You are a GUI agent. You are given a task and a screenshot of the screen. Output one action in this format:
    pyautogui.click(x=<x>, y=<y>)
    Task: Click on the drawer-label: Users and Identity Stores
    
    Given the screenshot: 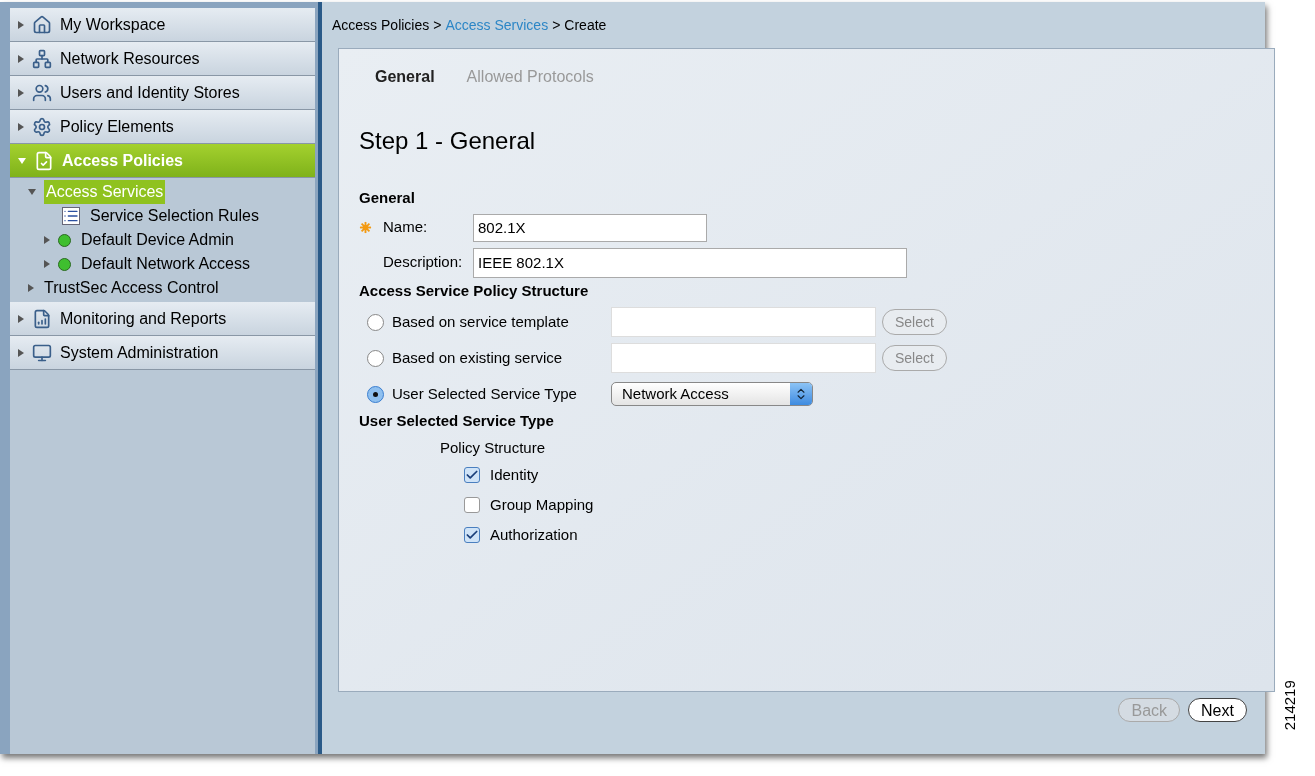 What is the action you would take?
    pyautogui.click(x=150, y=92)
    